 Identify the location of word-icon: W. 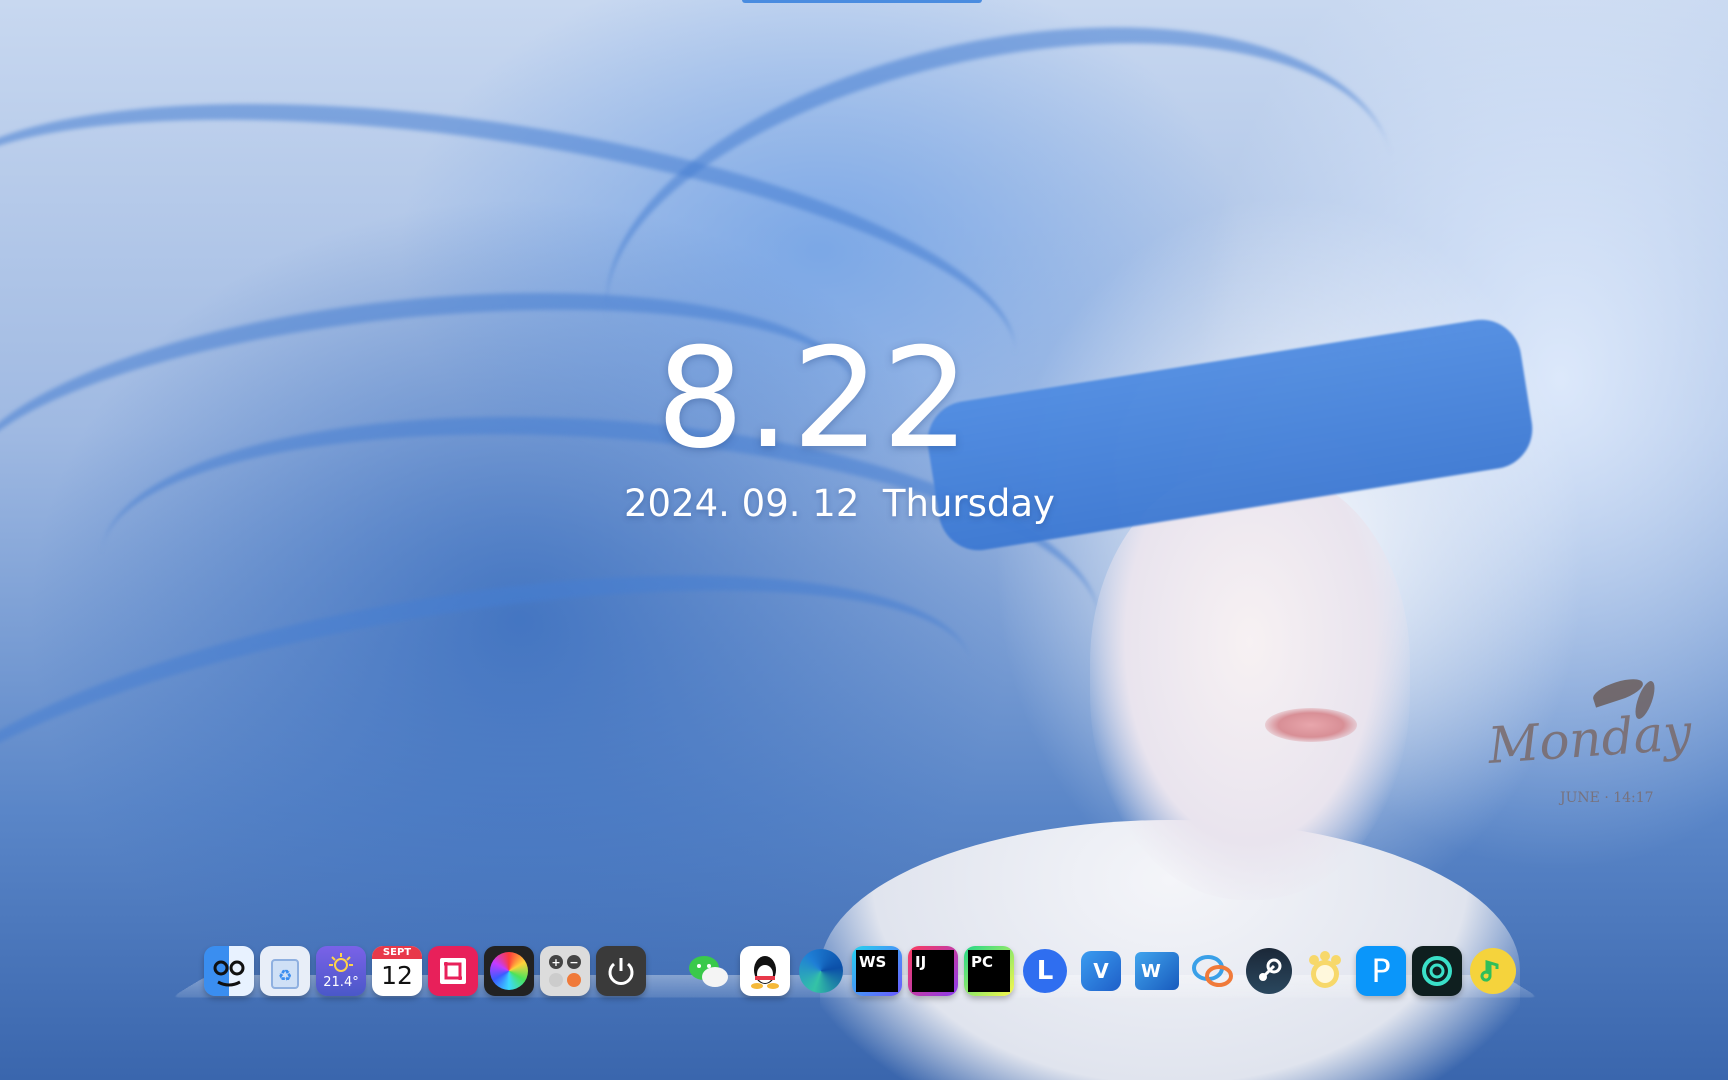
(1157, 971).